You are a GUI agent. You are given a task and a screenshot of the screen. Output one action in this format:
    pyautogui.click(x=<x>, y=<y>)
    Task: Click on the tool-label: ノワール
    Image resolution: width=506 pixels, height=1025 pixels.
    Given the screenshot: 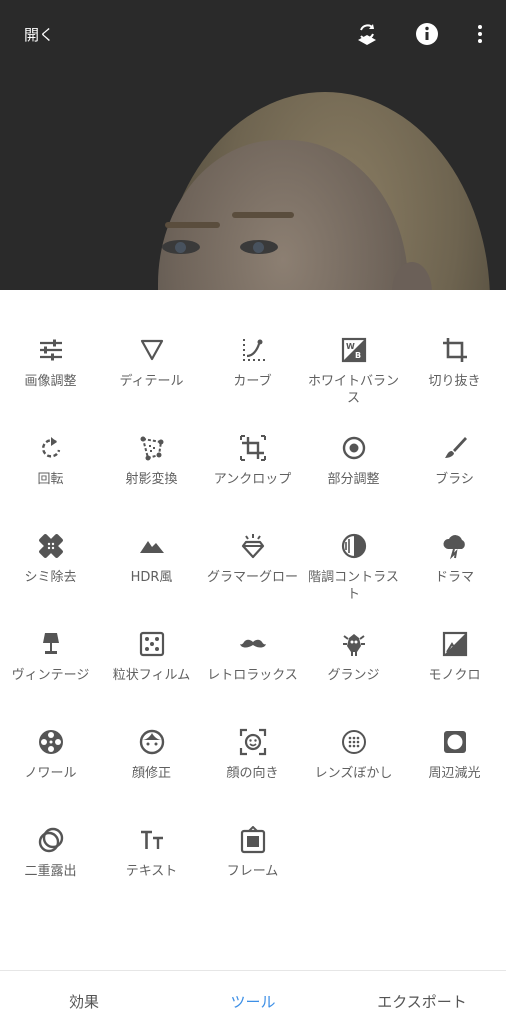 What is the action you would take?
    pyautogui.click(x=50, y=773)
    